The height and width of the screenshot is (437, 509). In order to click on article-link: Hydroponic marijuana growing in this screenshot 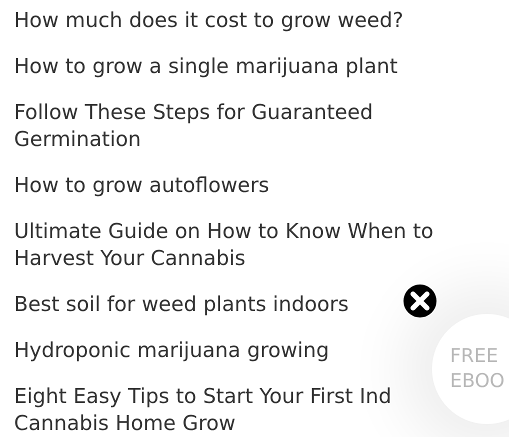, I will do `click(172, 350)`.